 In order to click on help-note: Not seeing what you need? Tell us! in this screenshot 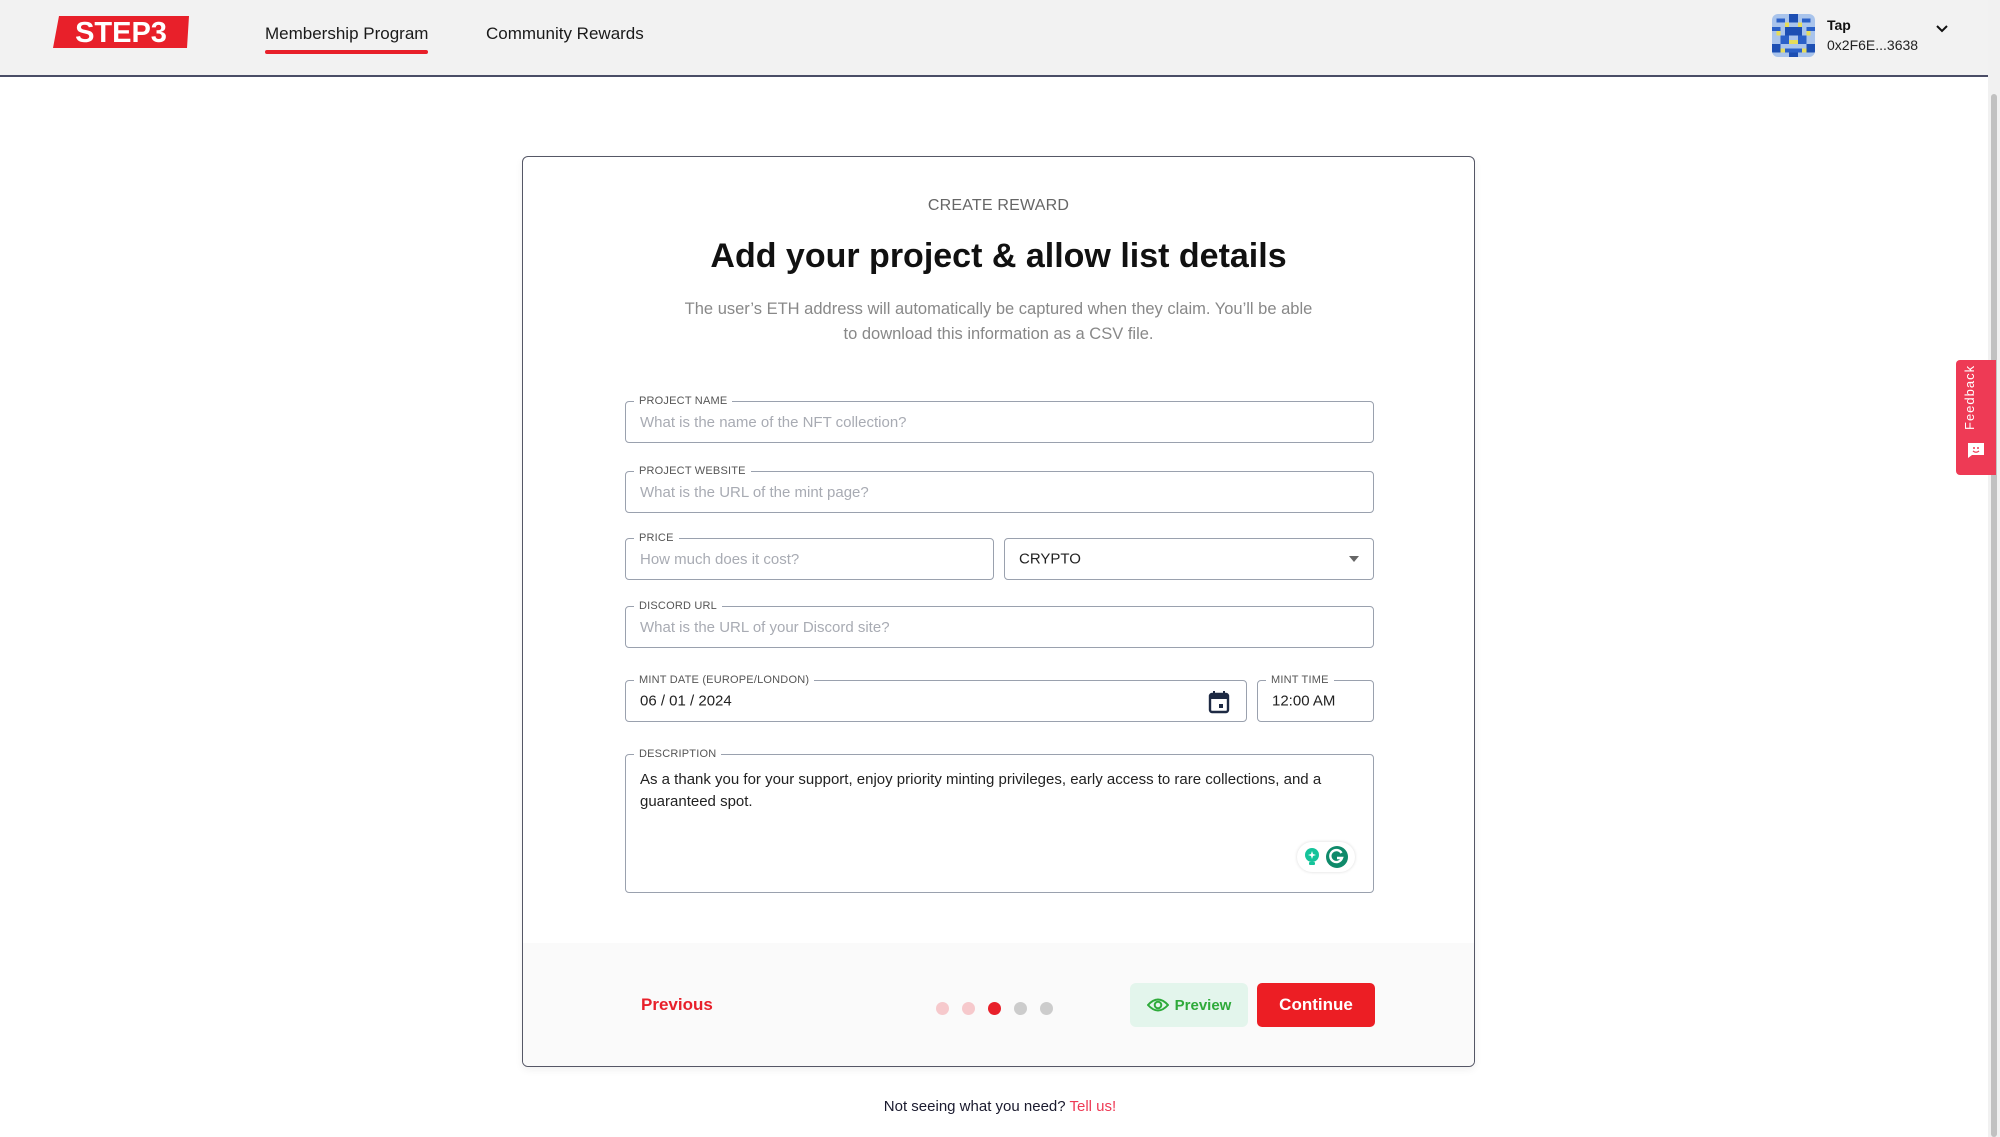, I will do `click(1000, 1106)`.